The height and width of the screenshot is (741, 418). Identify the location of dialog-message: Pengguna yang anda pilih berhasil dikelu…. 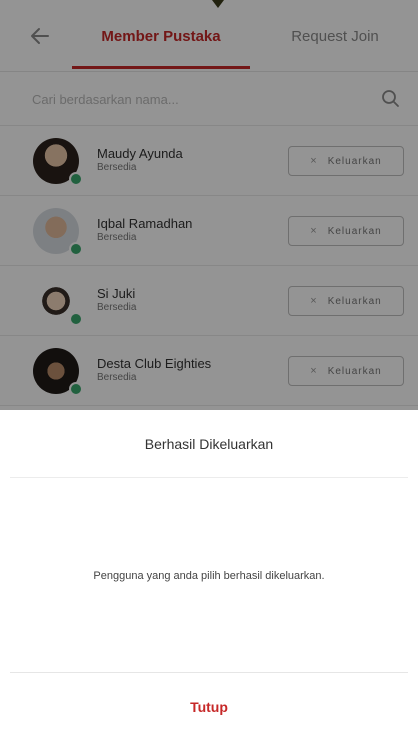
(209, 576).